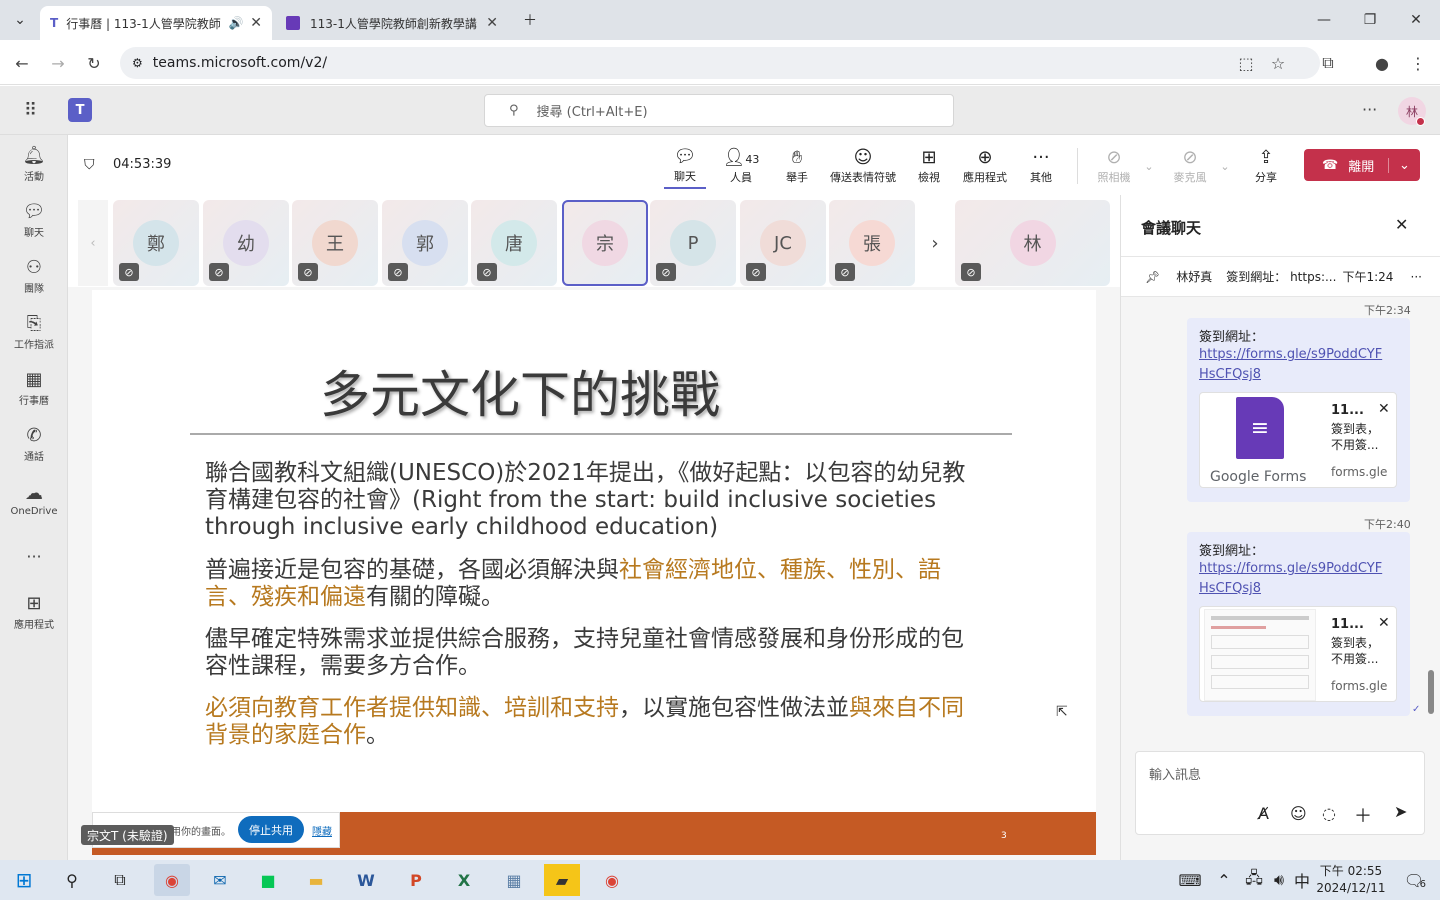  I want to click on tray-chevron-icon: ⌃, so click(1224, 880).